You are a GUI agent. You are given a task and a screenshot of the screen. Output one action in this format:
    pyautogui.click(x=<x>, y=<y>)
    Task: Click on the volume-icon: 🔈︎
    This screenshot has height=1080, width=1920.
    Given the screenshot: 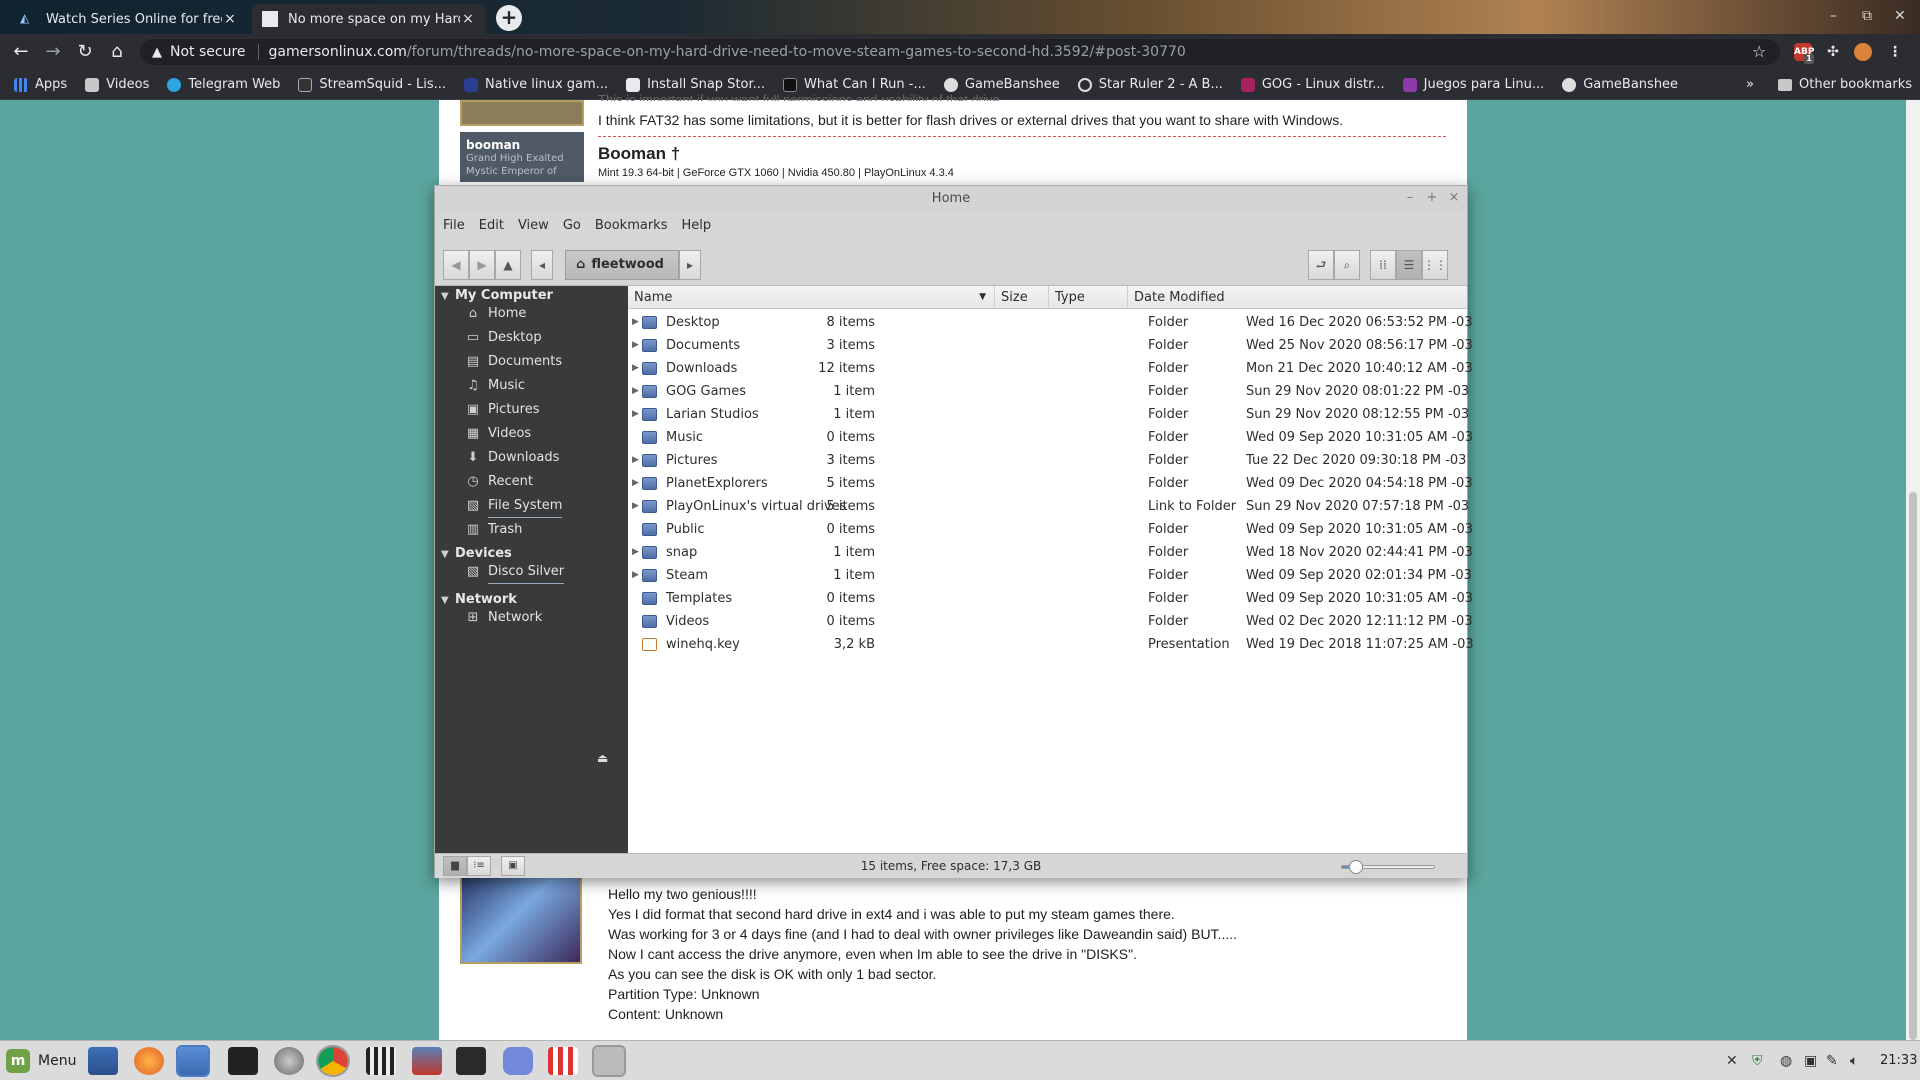 What is the action you would take?
    pyautogui.click(x=1854, y=1061)
    